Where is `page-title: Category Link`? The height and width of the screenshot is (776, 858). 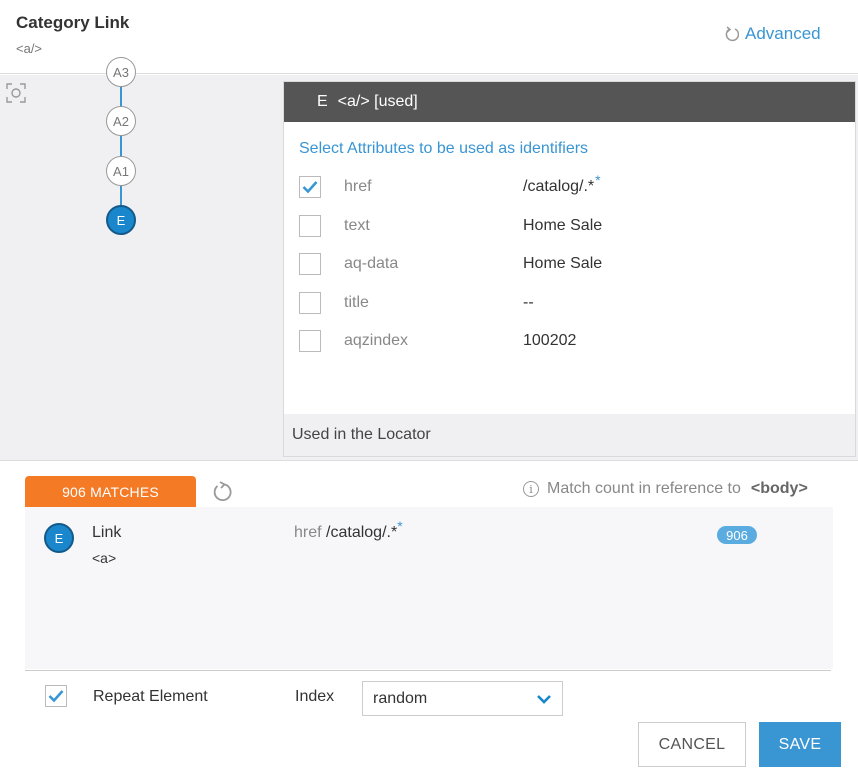
page-title: Category Link is located at coordinates (73, 22).